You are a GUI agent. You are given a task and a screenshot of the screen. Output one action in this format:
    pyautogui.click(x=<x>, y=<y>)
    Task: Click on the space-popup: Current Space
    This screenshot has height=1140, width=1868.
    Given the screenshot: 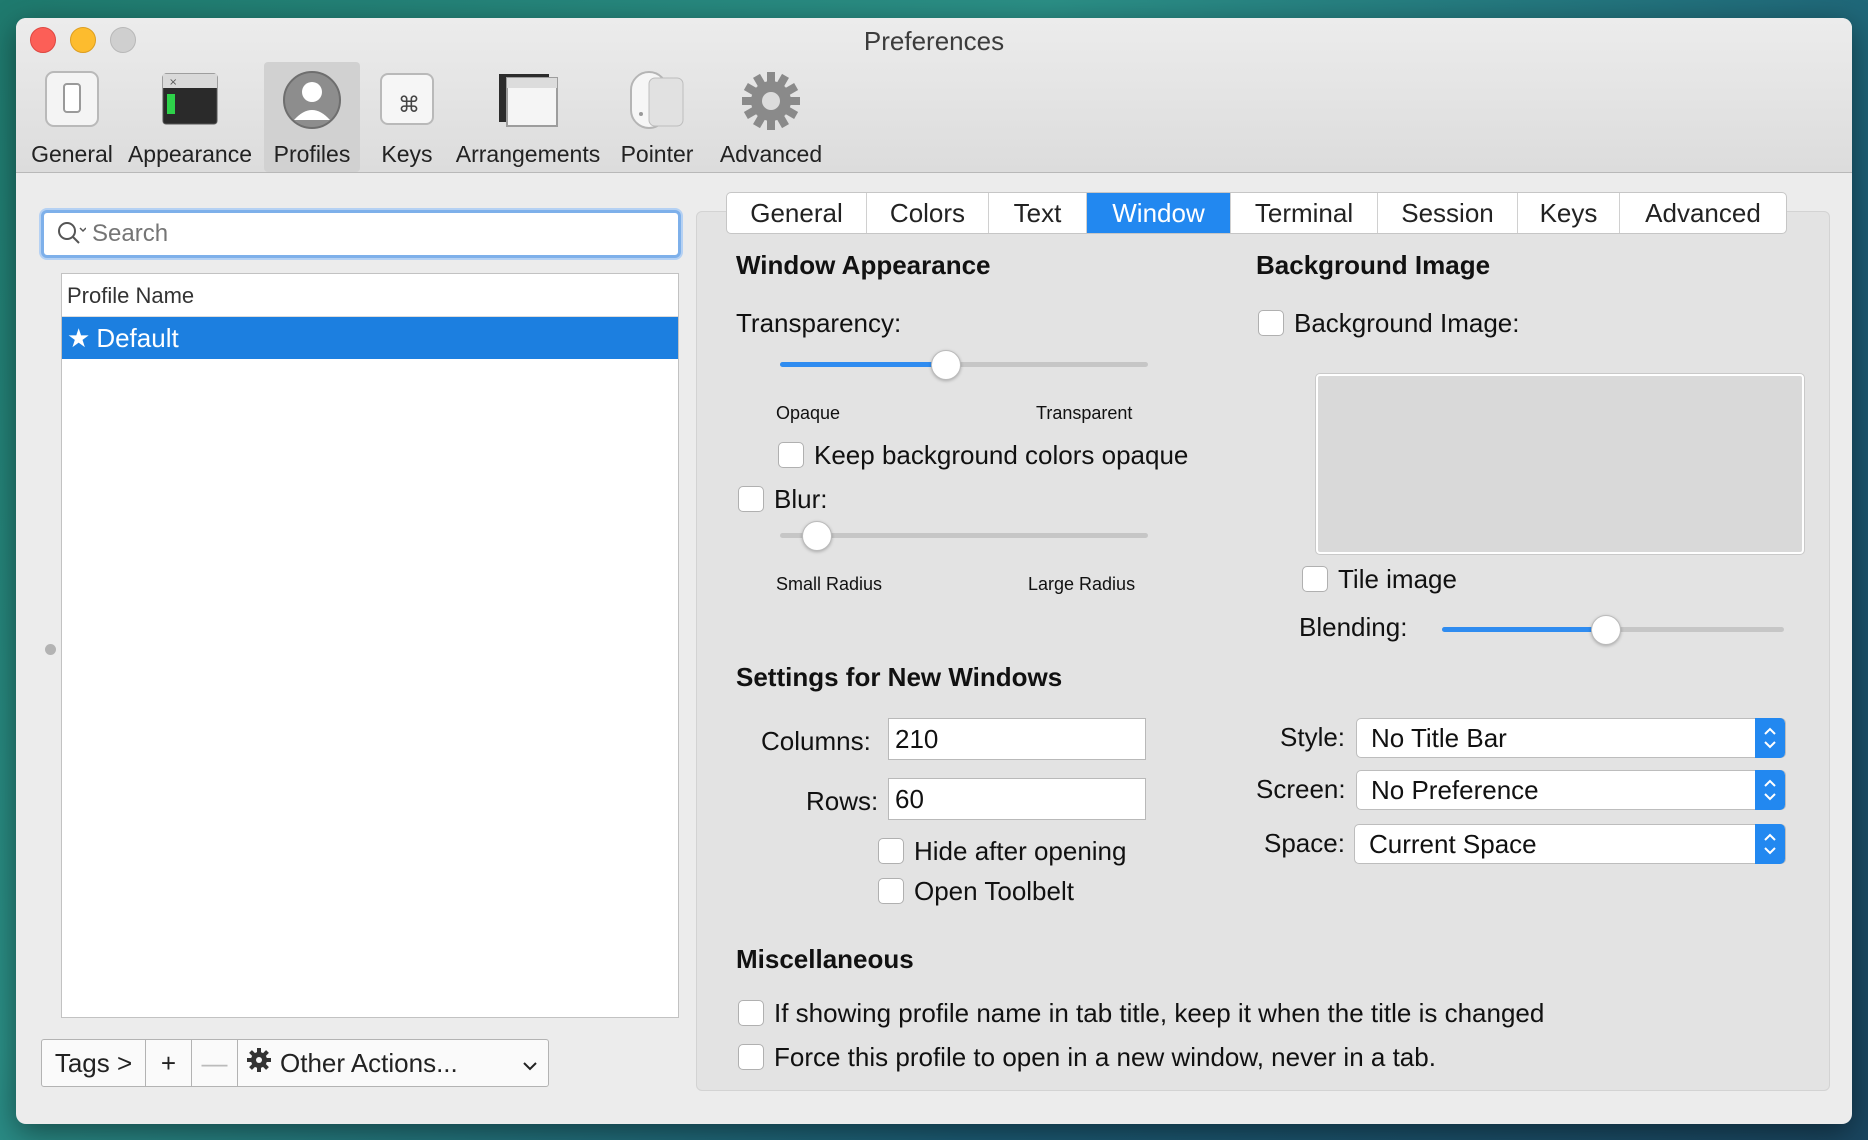 What is the action you would take?
    pyautogui.click(x=1570, y=844)
    